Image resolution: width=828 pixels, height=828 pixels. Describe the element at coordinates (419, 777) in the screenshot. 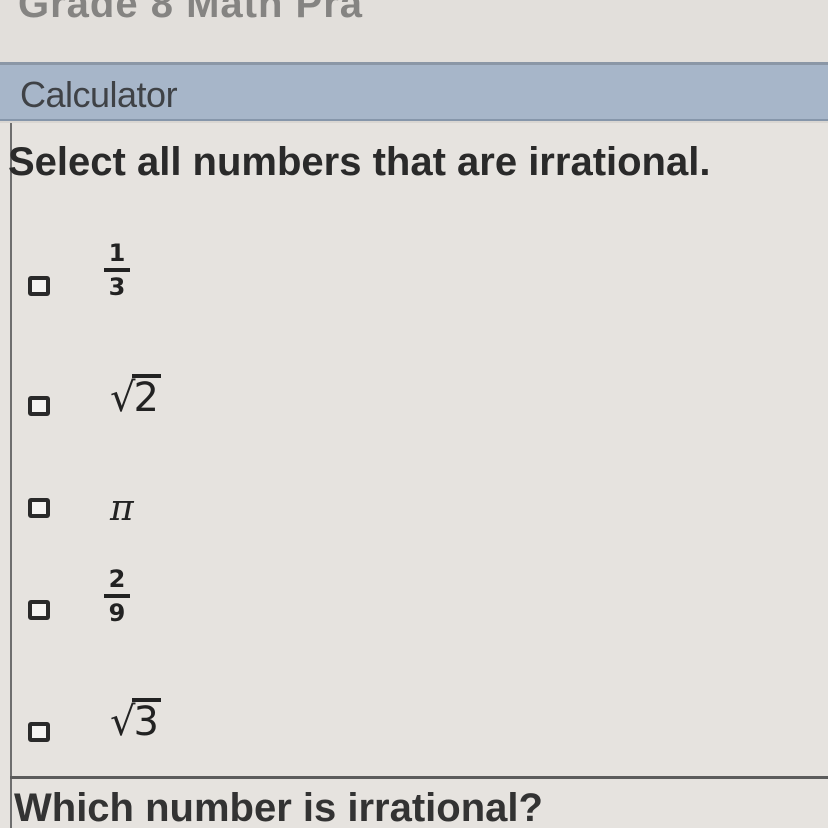

I see `divider` at that location.